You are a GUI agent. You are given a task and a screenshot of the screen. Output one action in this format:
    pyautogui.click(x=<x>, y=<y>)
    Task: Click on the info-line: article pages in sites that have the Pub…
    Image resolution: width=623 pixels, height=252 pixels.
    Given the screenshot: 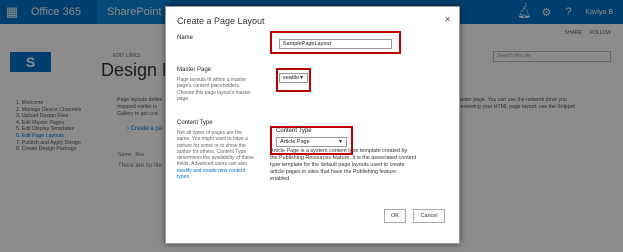 What is the action you would take?
    pyautogui.click(x=333, y=171)
    